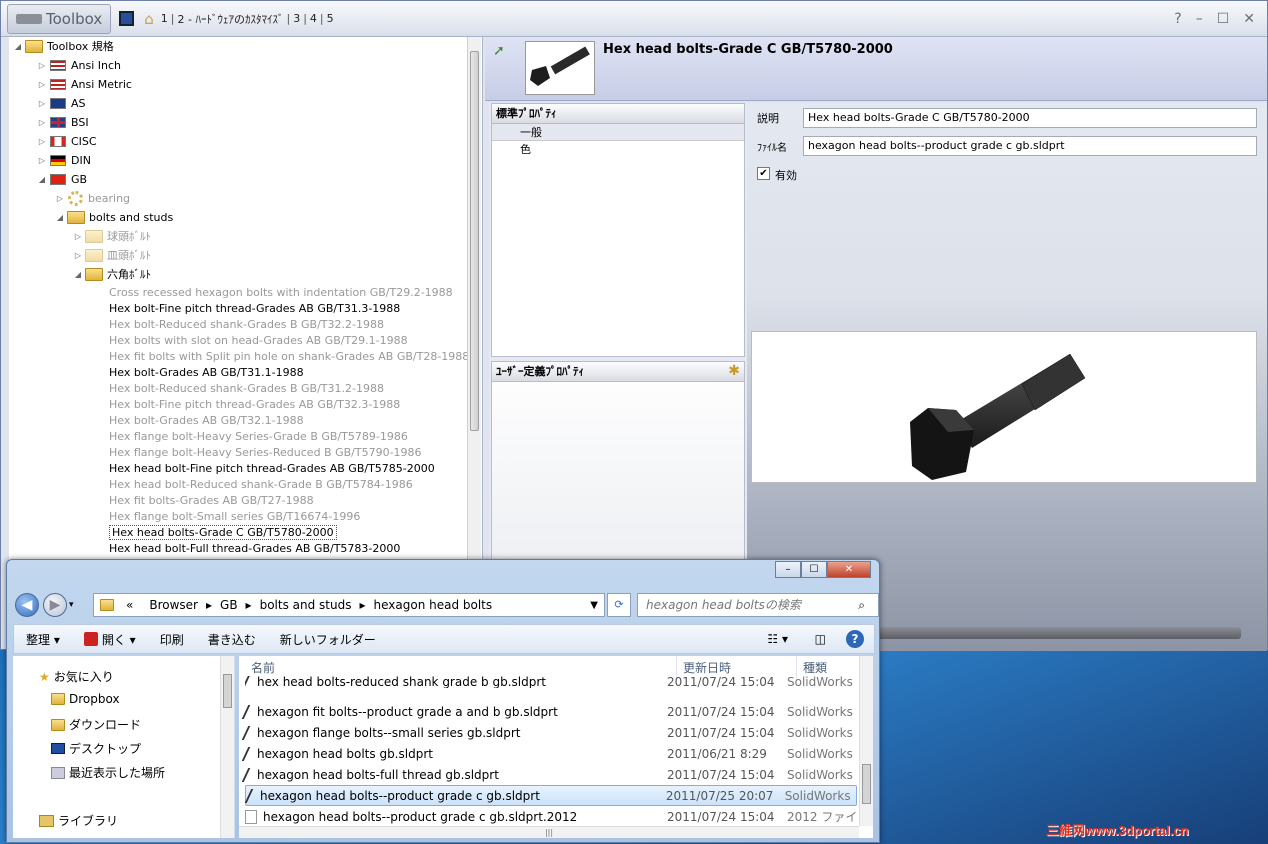 Image resolution: width=1268 pixels, height=844 pixels. What do you see at coordinates (618, 132) in the screenshot?
I see `property-general: 一般` at bounding box center [618, 132].